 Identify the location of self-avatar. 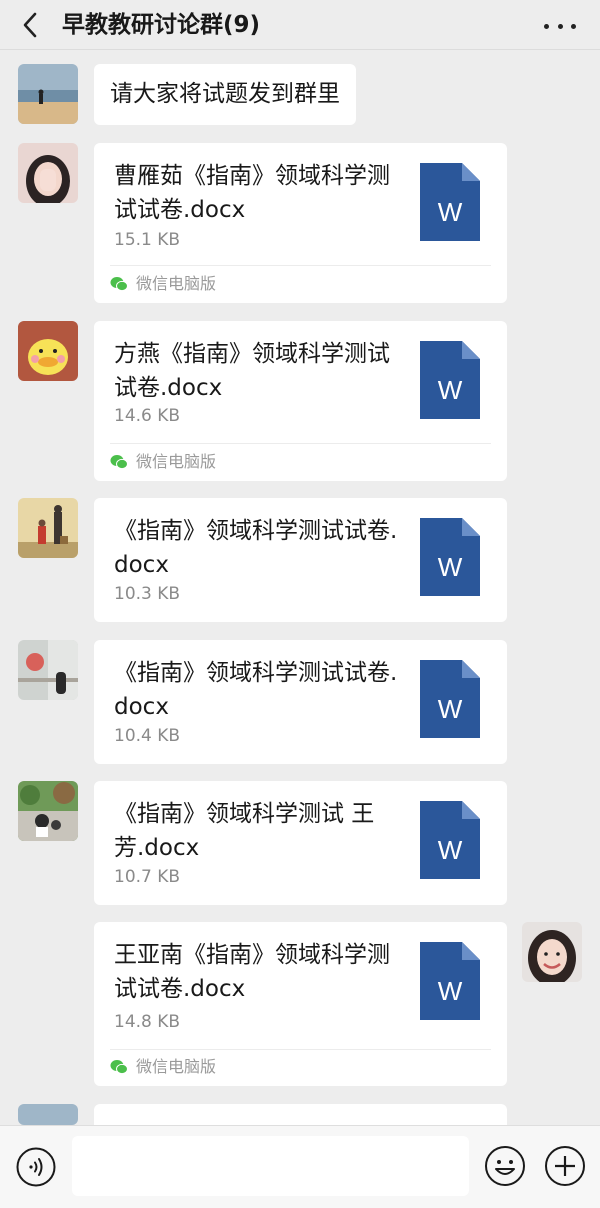
(552, 952).